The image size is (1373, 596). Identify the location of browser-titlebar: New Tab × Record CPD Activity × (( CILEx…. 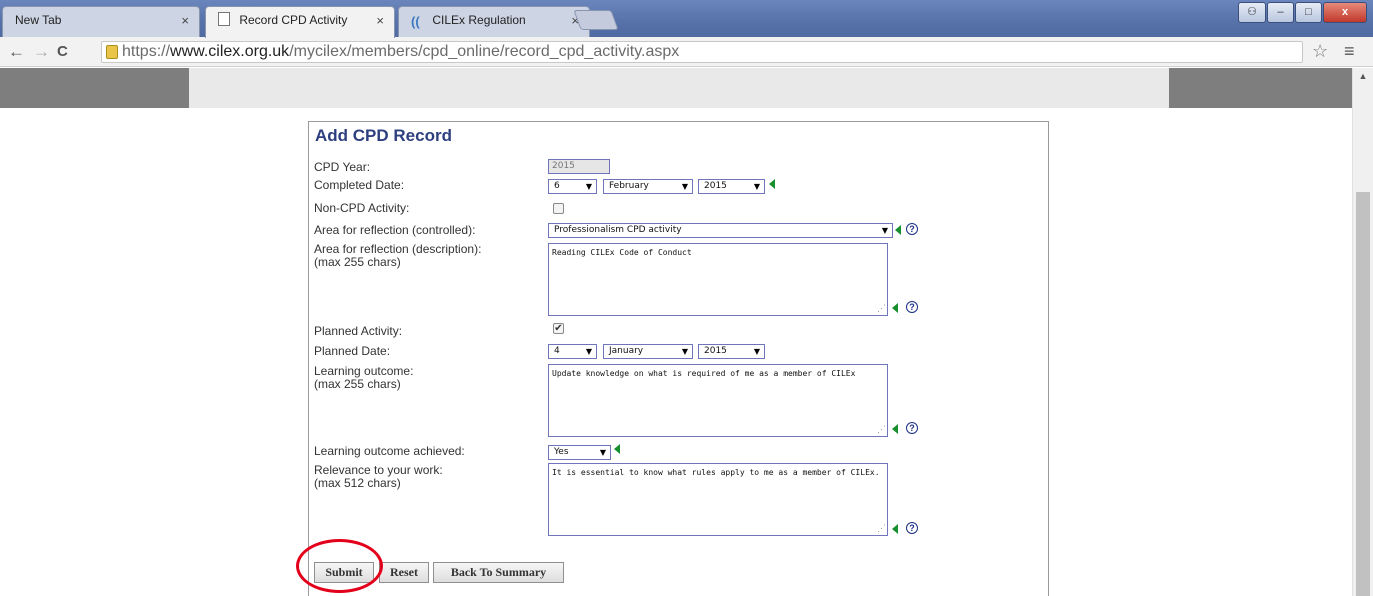
(686, 19).